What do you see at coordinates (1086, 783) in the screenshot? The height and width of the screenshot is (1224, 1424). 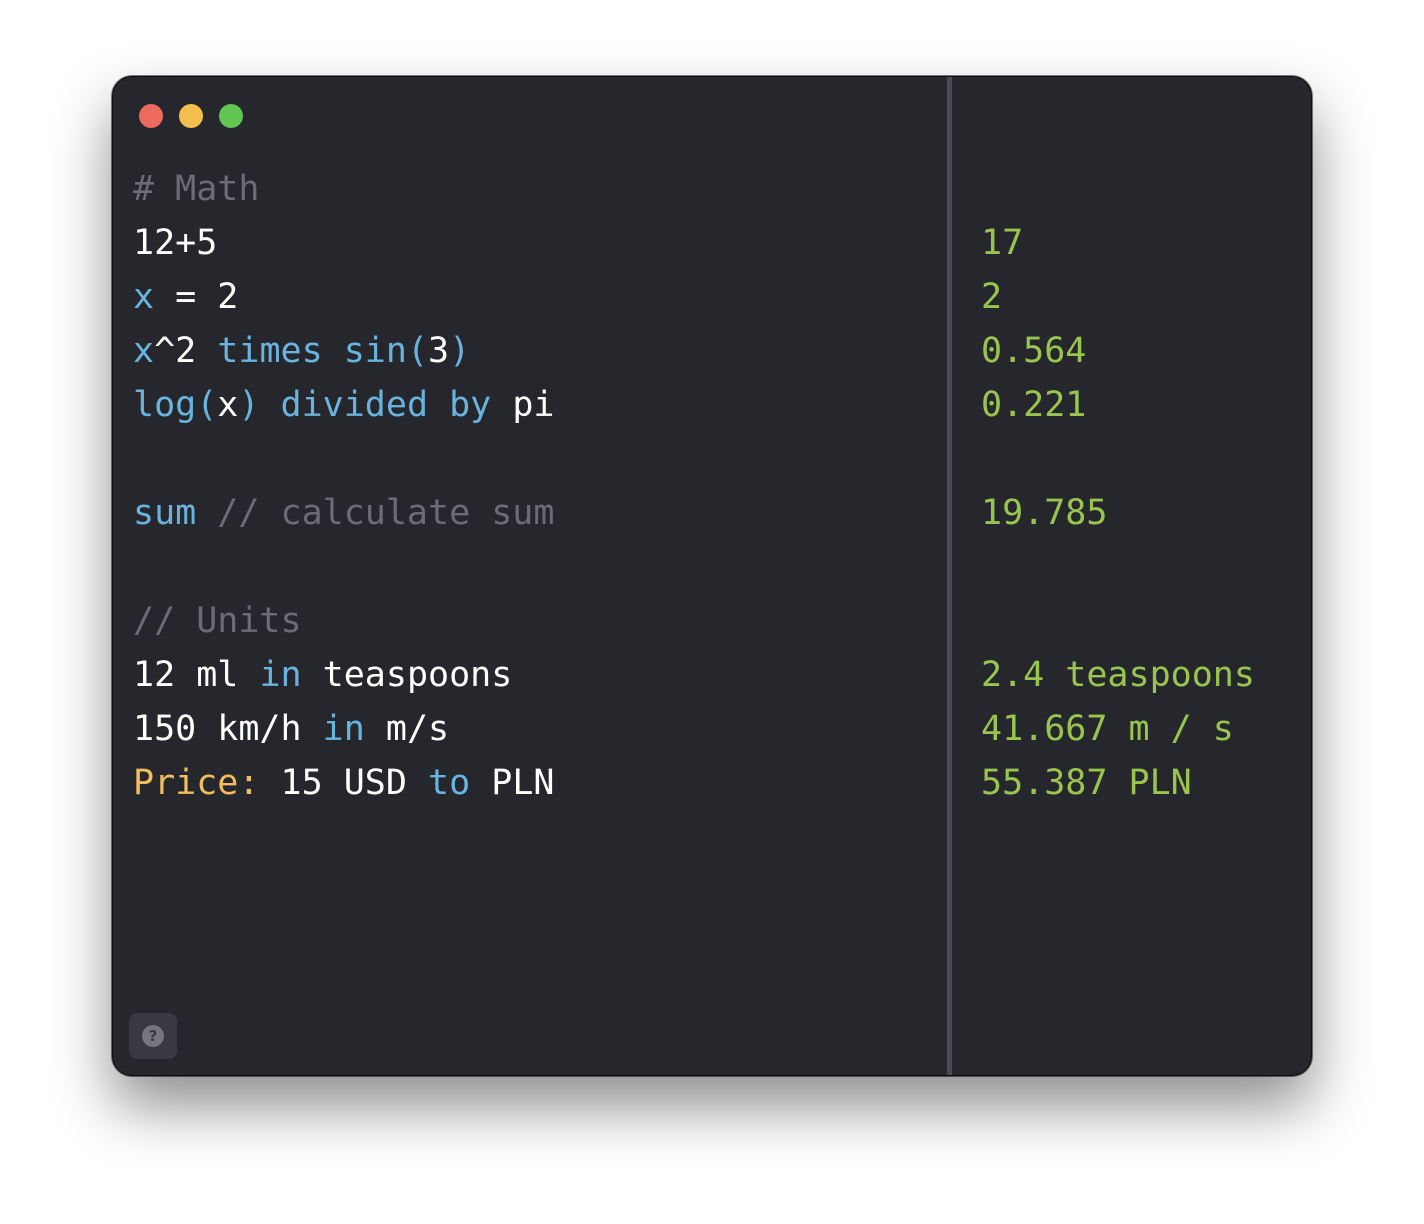 I see `result-line: 55.387 PLN` at bounding box center [1086, 783].